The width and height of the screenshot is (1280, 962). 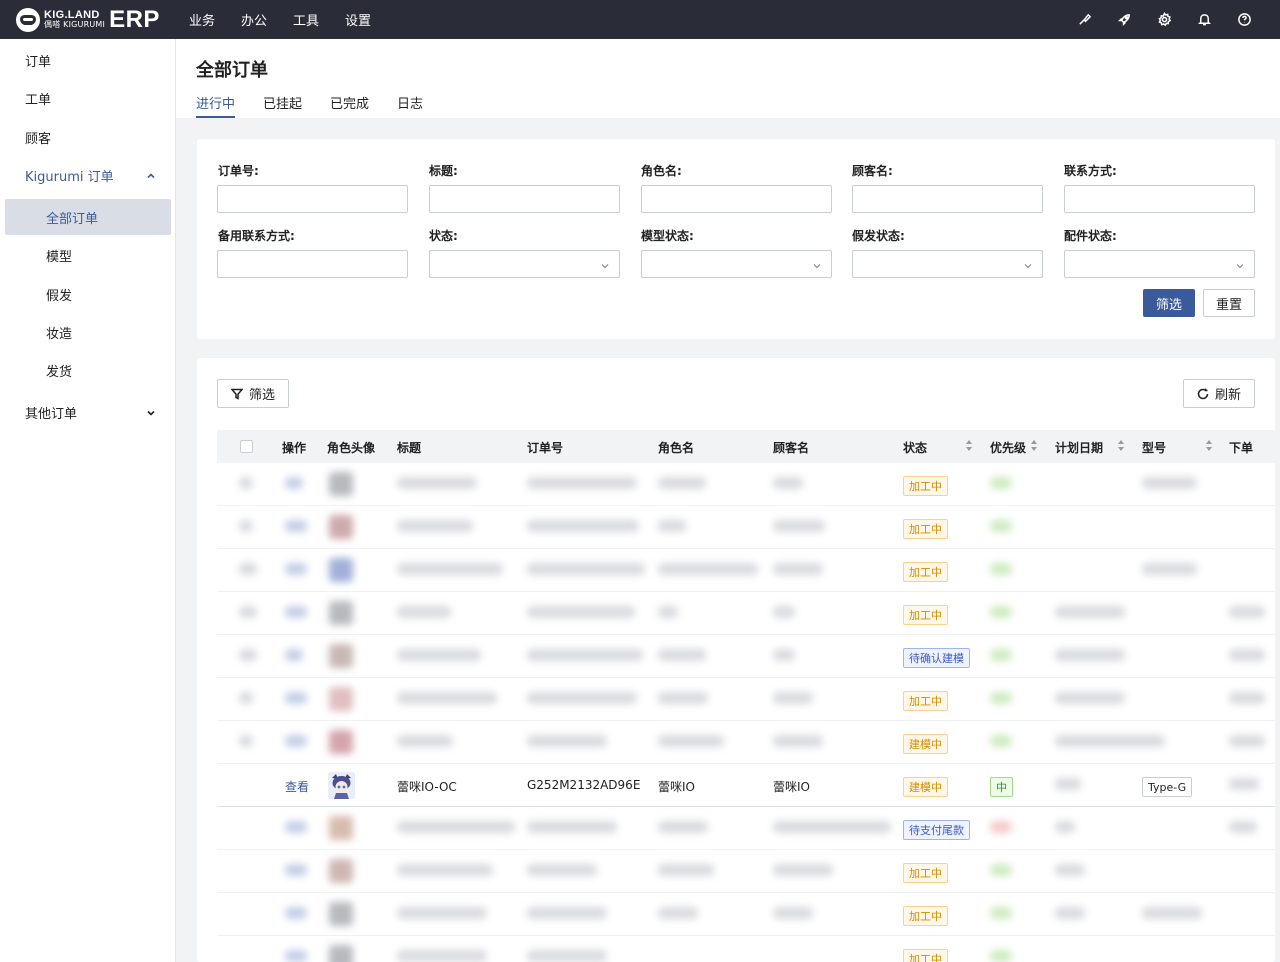 I want to click on rocket-icon, so click(x=1124, y=20).